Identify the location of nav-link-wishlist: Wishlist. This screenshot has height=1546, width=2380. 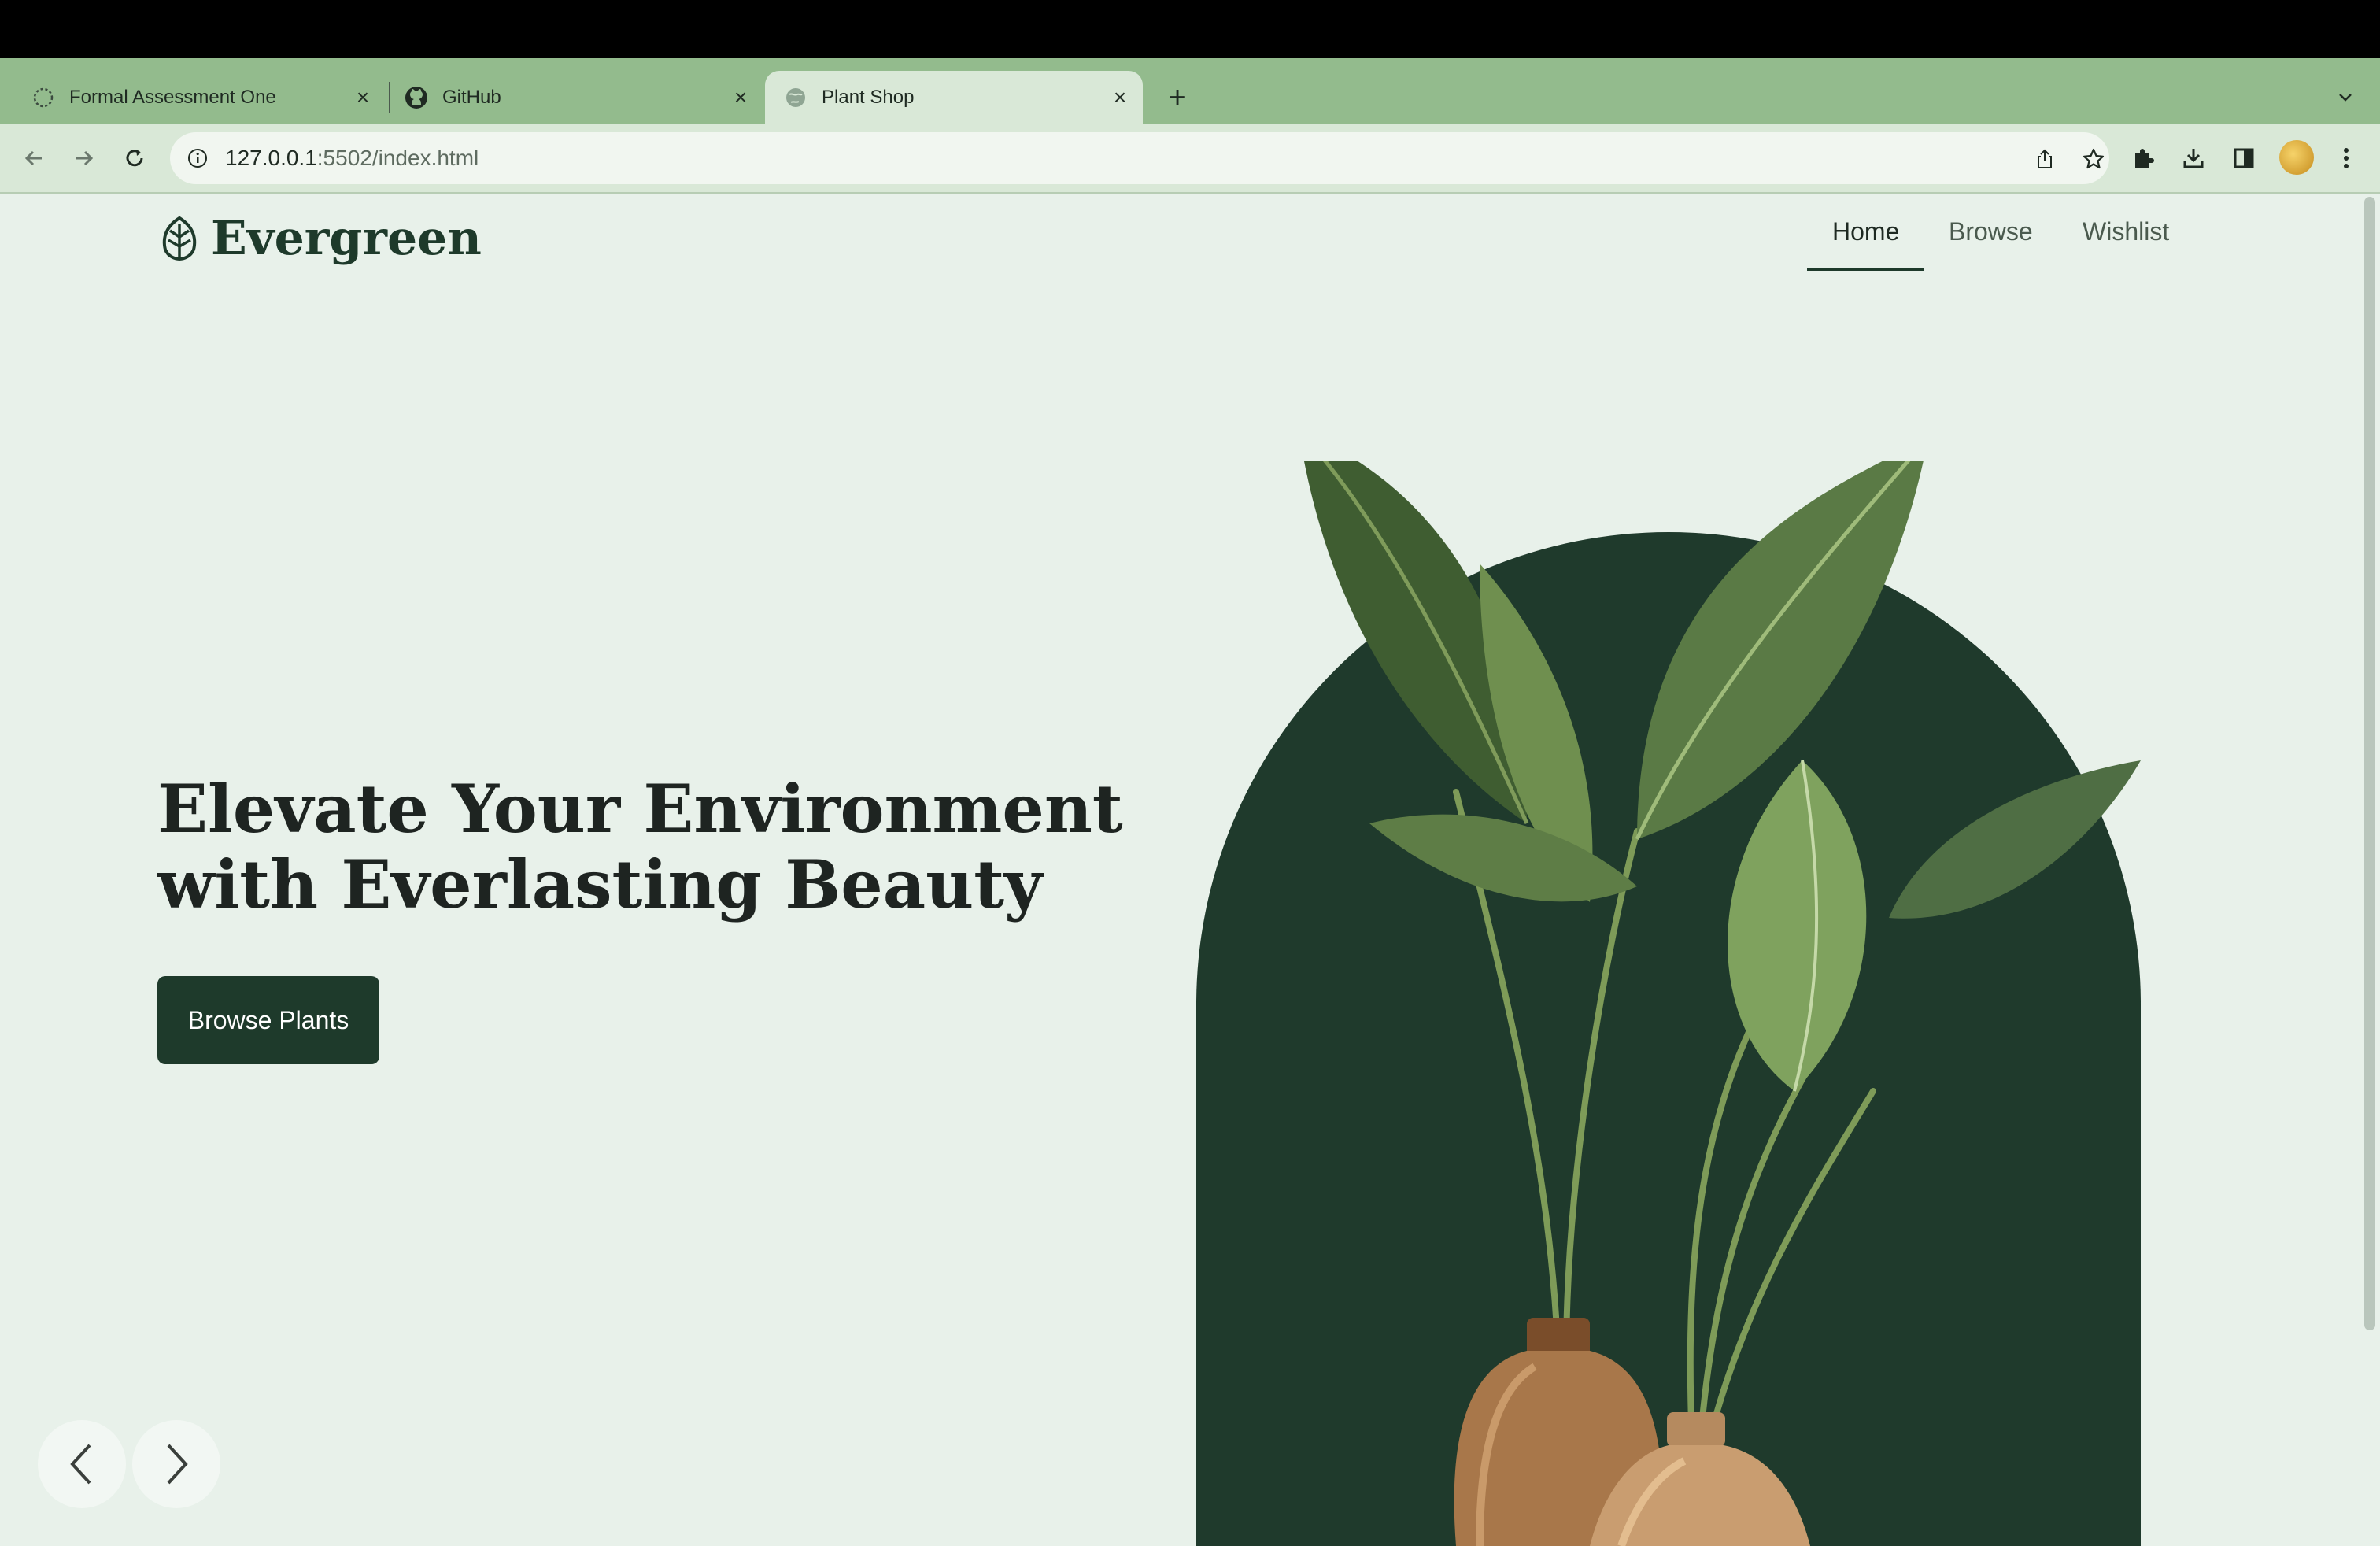
(2125, 232).